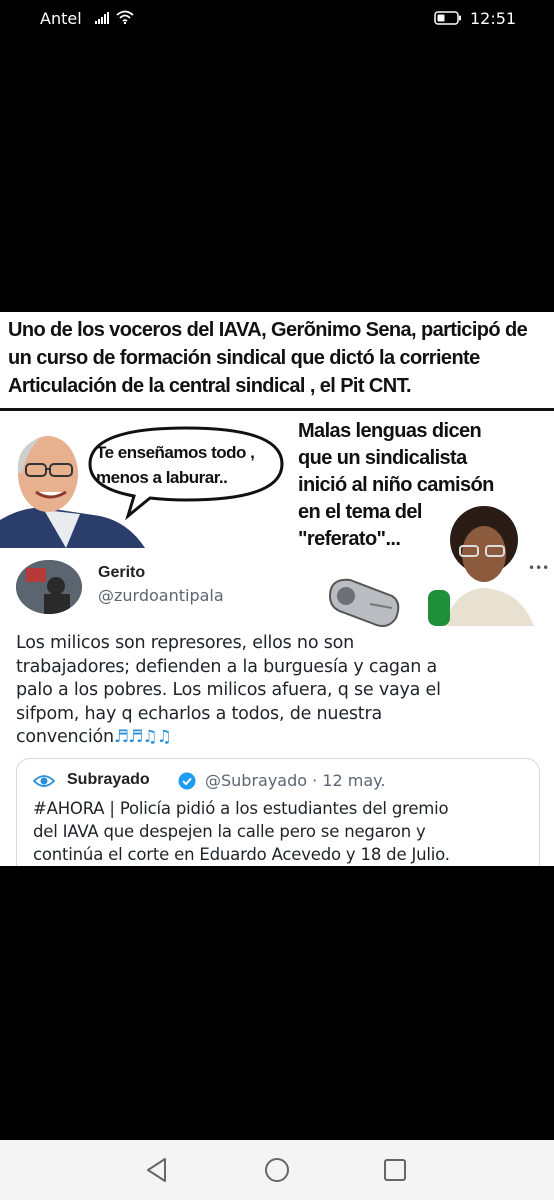 The image size is (554, 1200). Describe the element at coordinates (277, 409) in the screenshot. I see `headline-divider` at that location.